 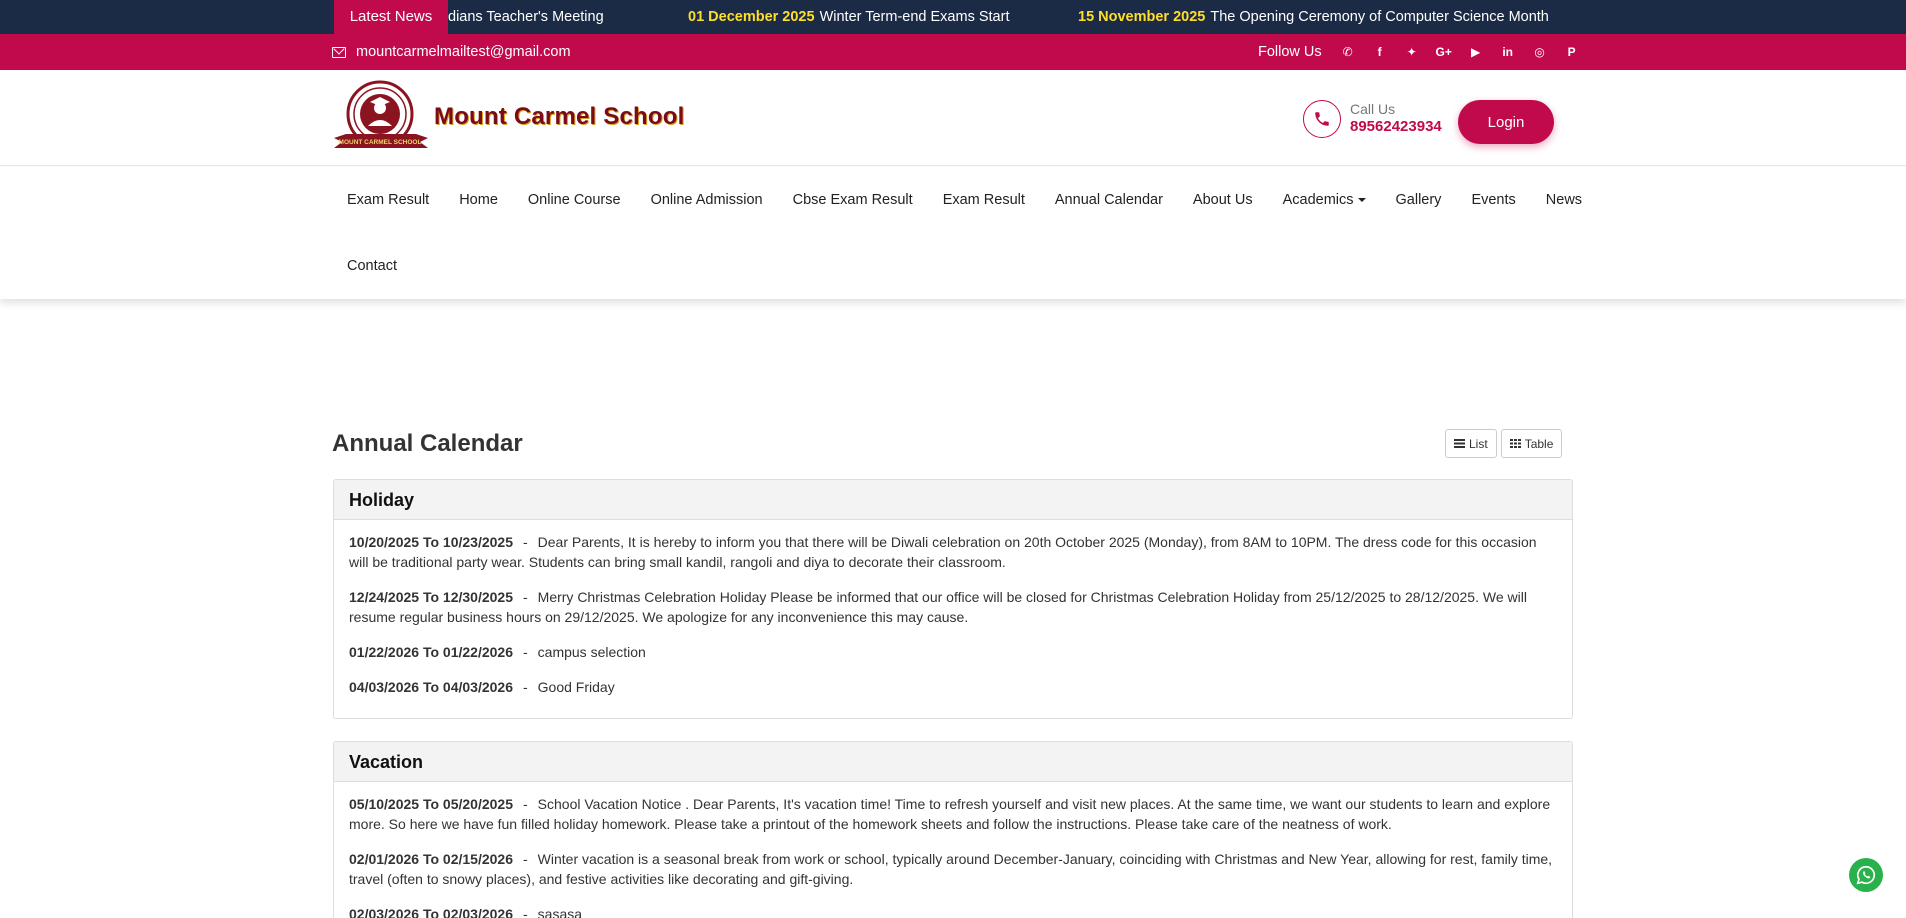 What do you see at coordinates (953, 911) in the screenshot?
I see `list-item: 02/03/2026 To 02/03/2026- sasasa` at bounding box center [953, 911].